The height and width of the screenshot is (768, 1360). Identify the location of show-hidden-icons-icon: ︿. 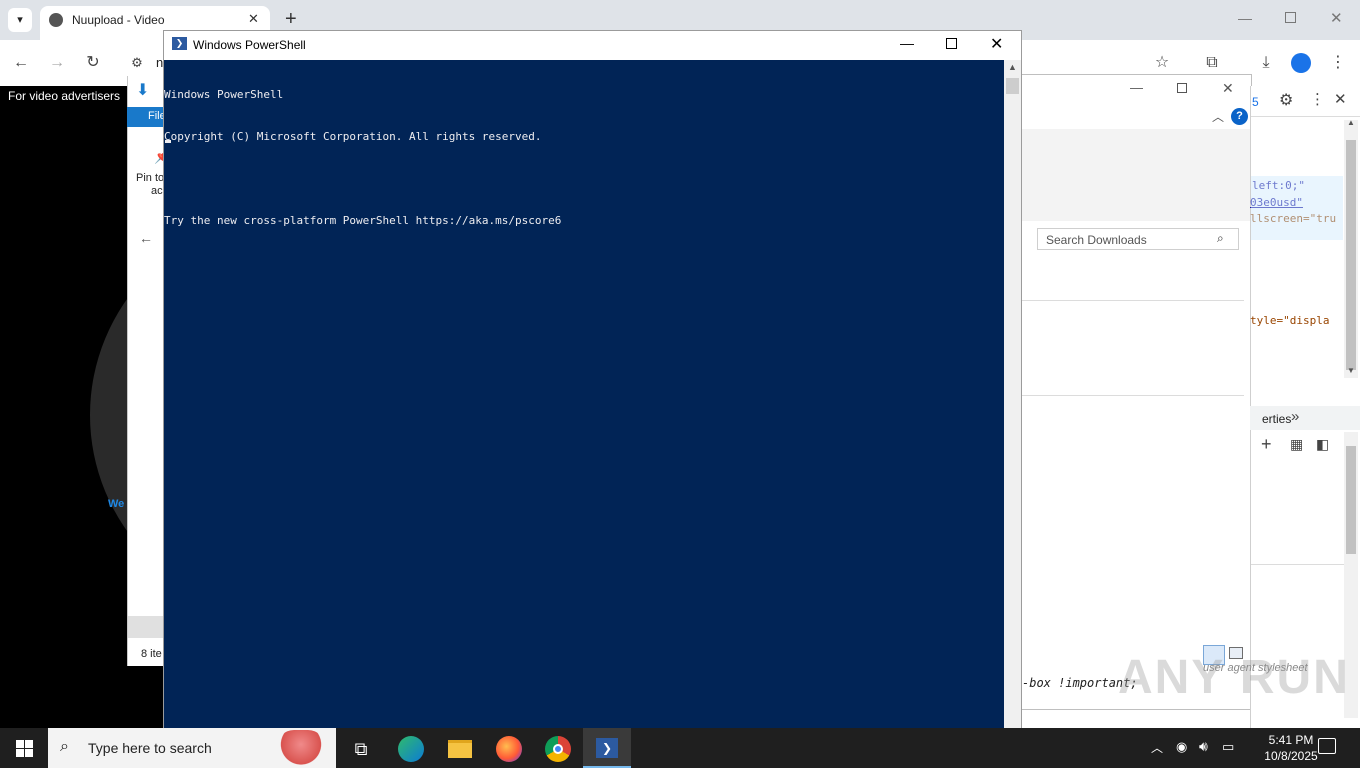
(1157, 747).